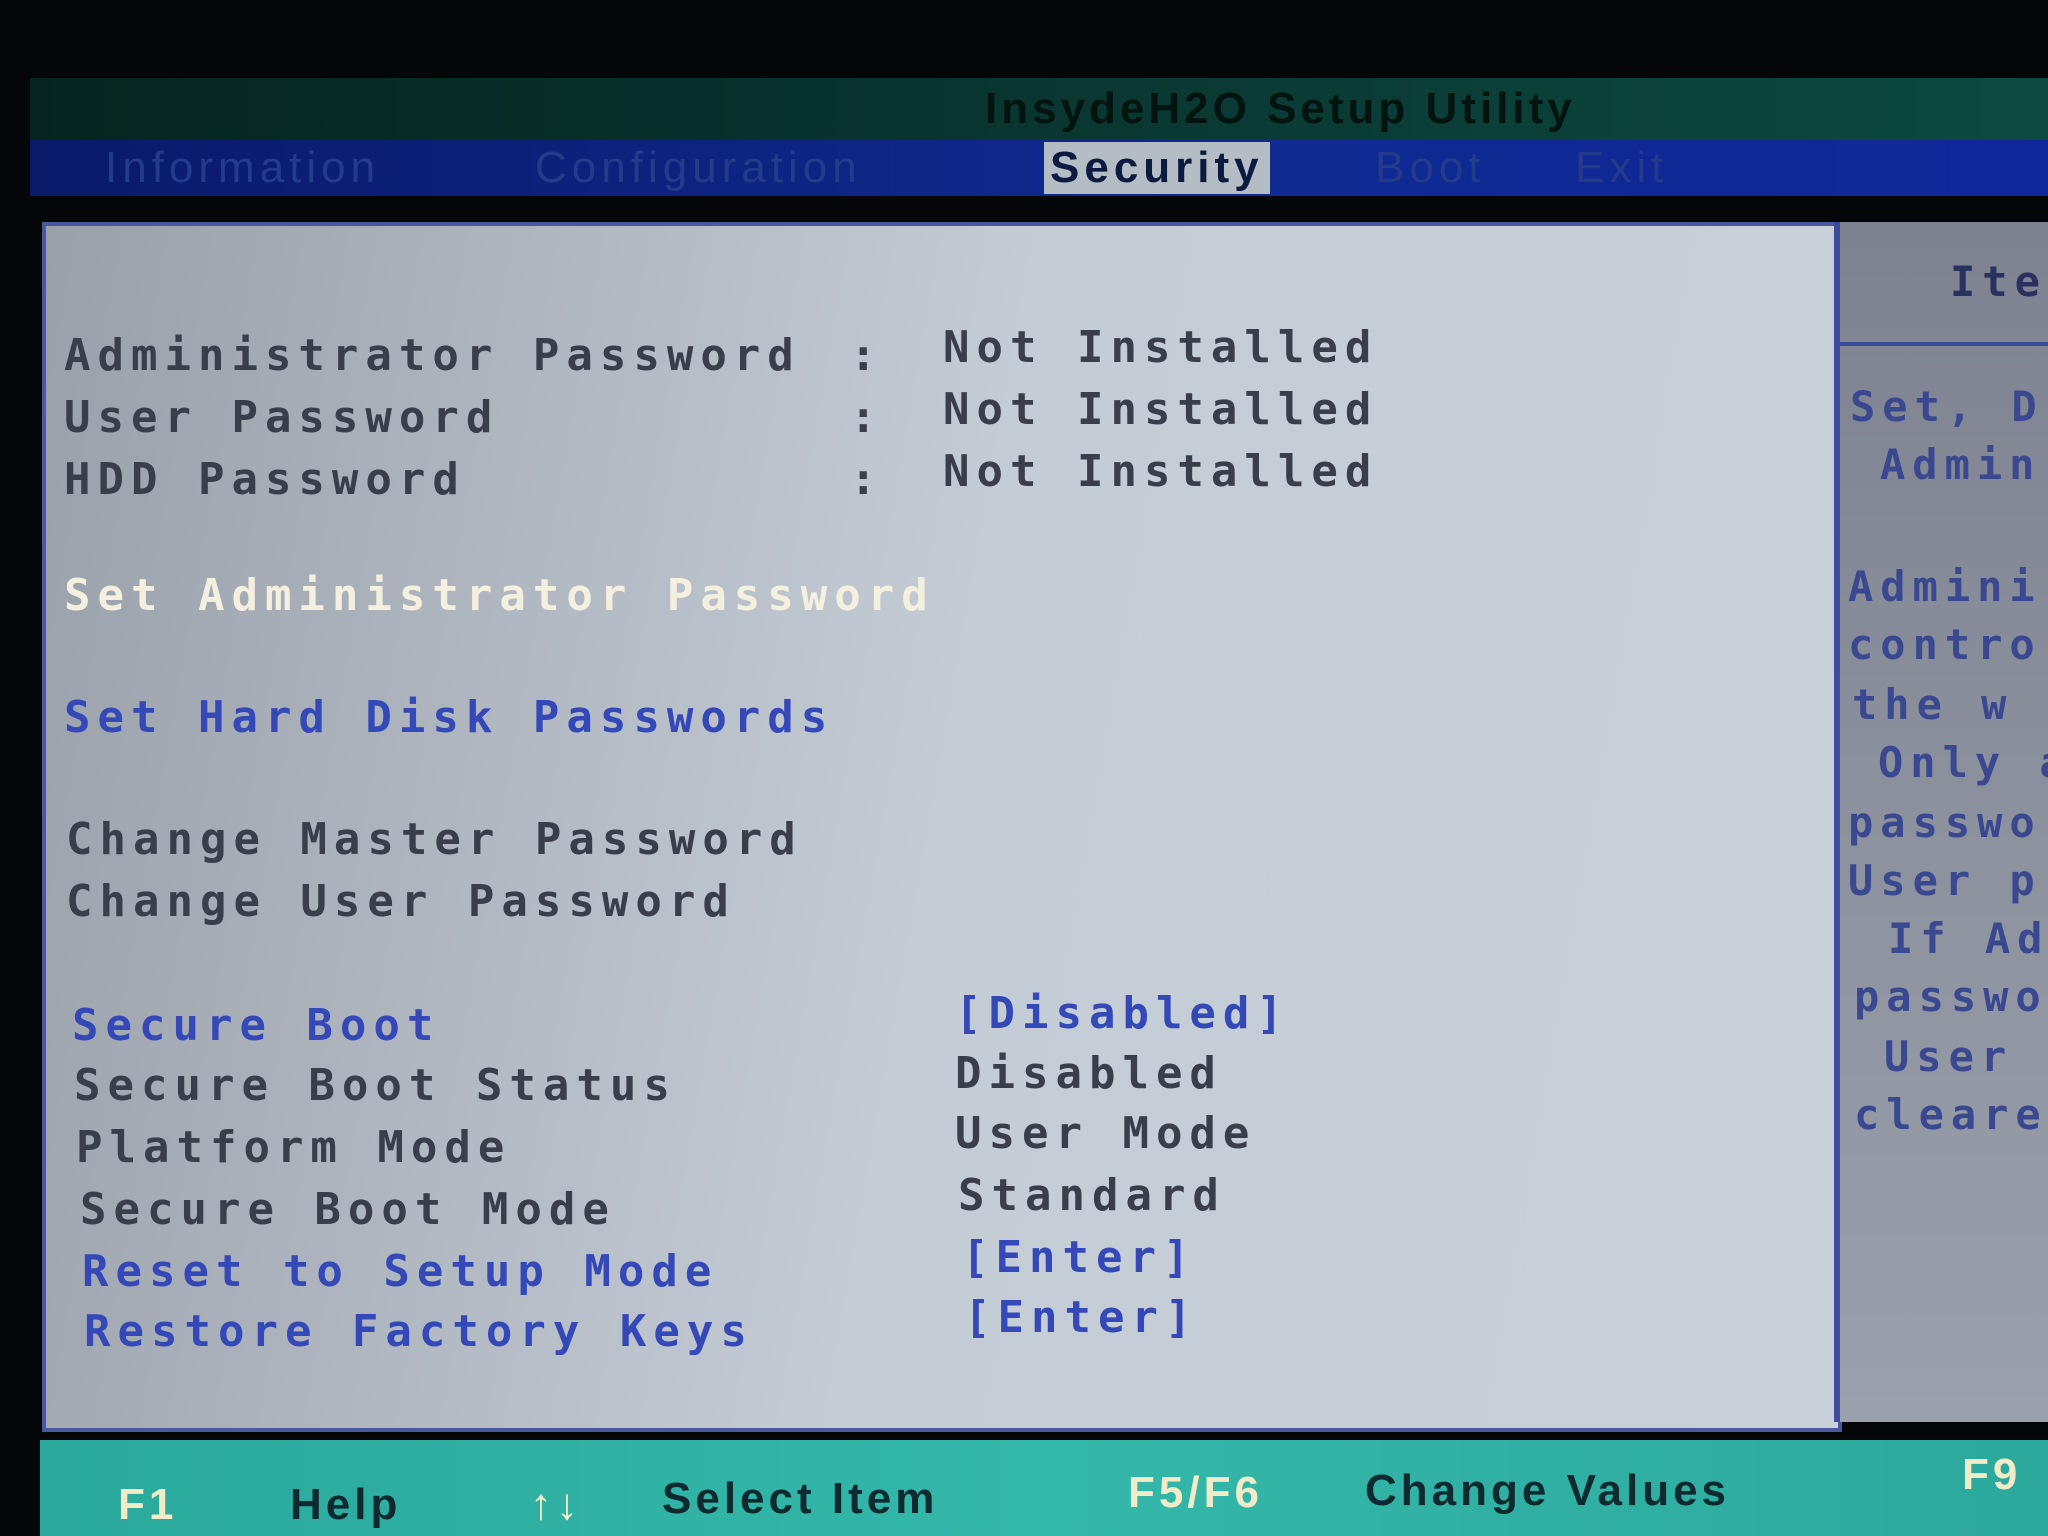  What do you see at coordinates (1945, 880) in the screenshot?
I see `help-line: User p` at bounding box center [1945, 880].